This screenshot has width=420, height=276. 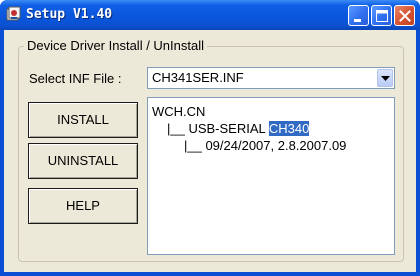 I want to click on tree-device-label: |__ USB-SERIAL, so click(x=218, y=128).